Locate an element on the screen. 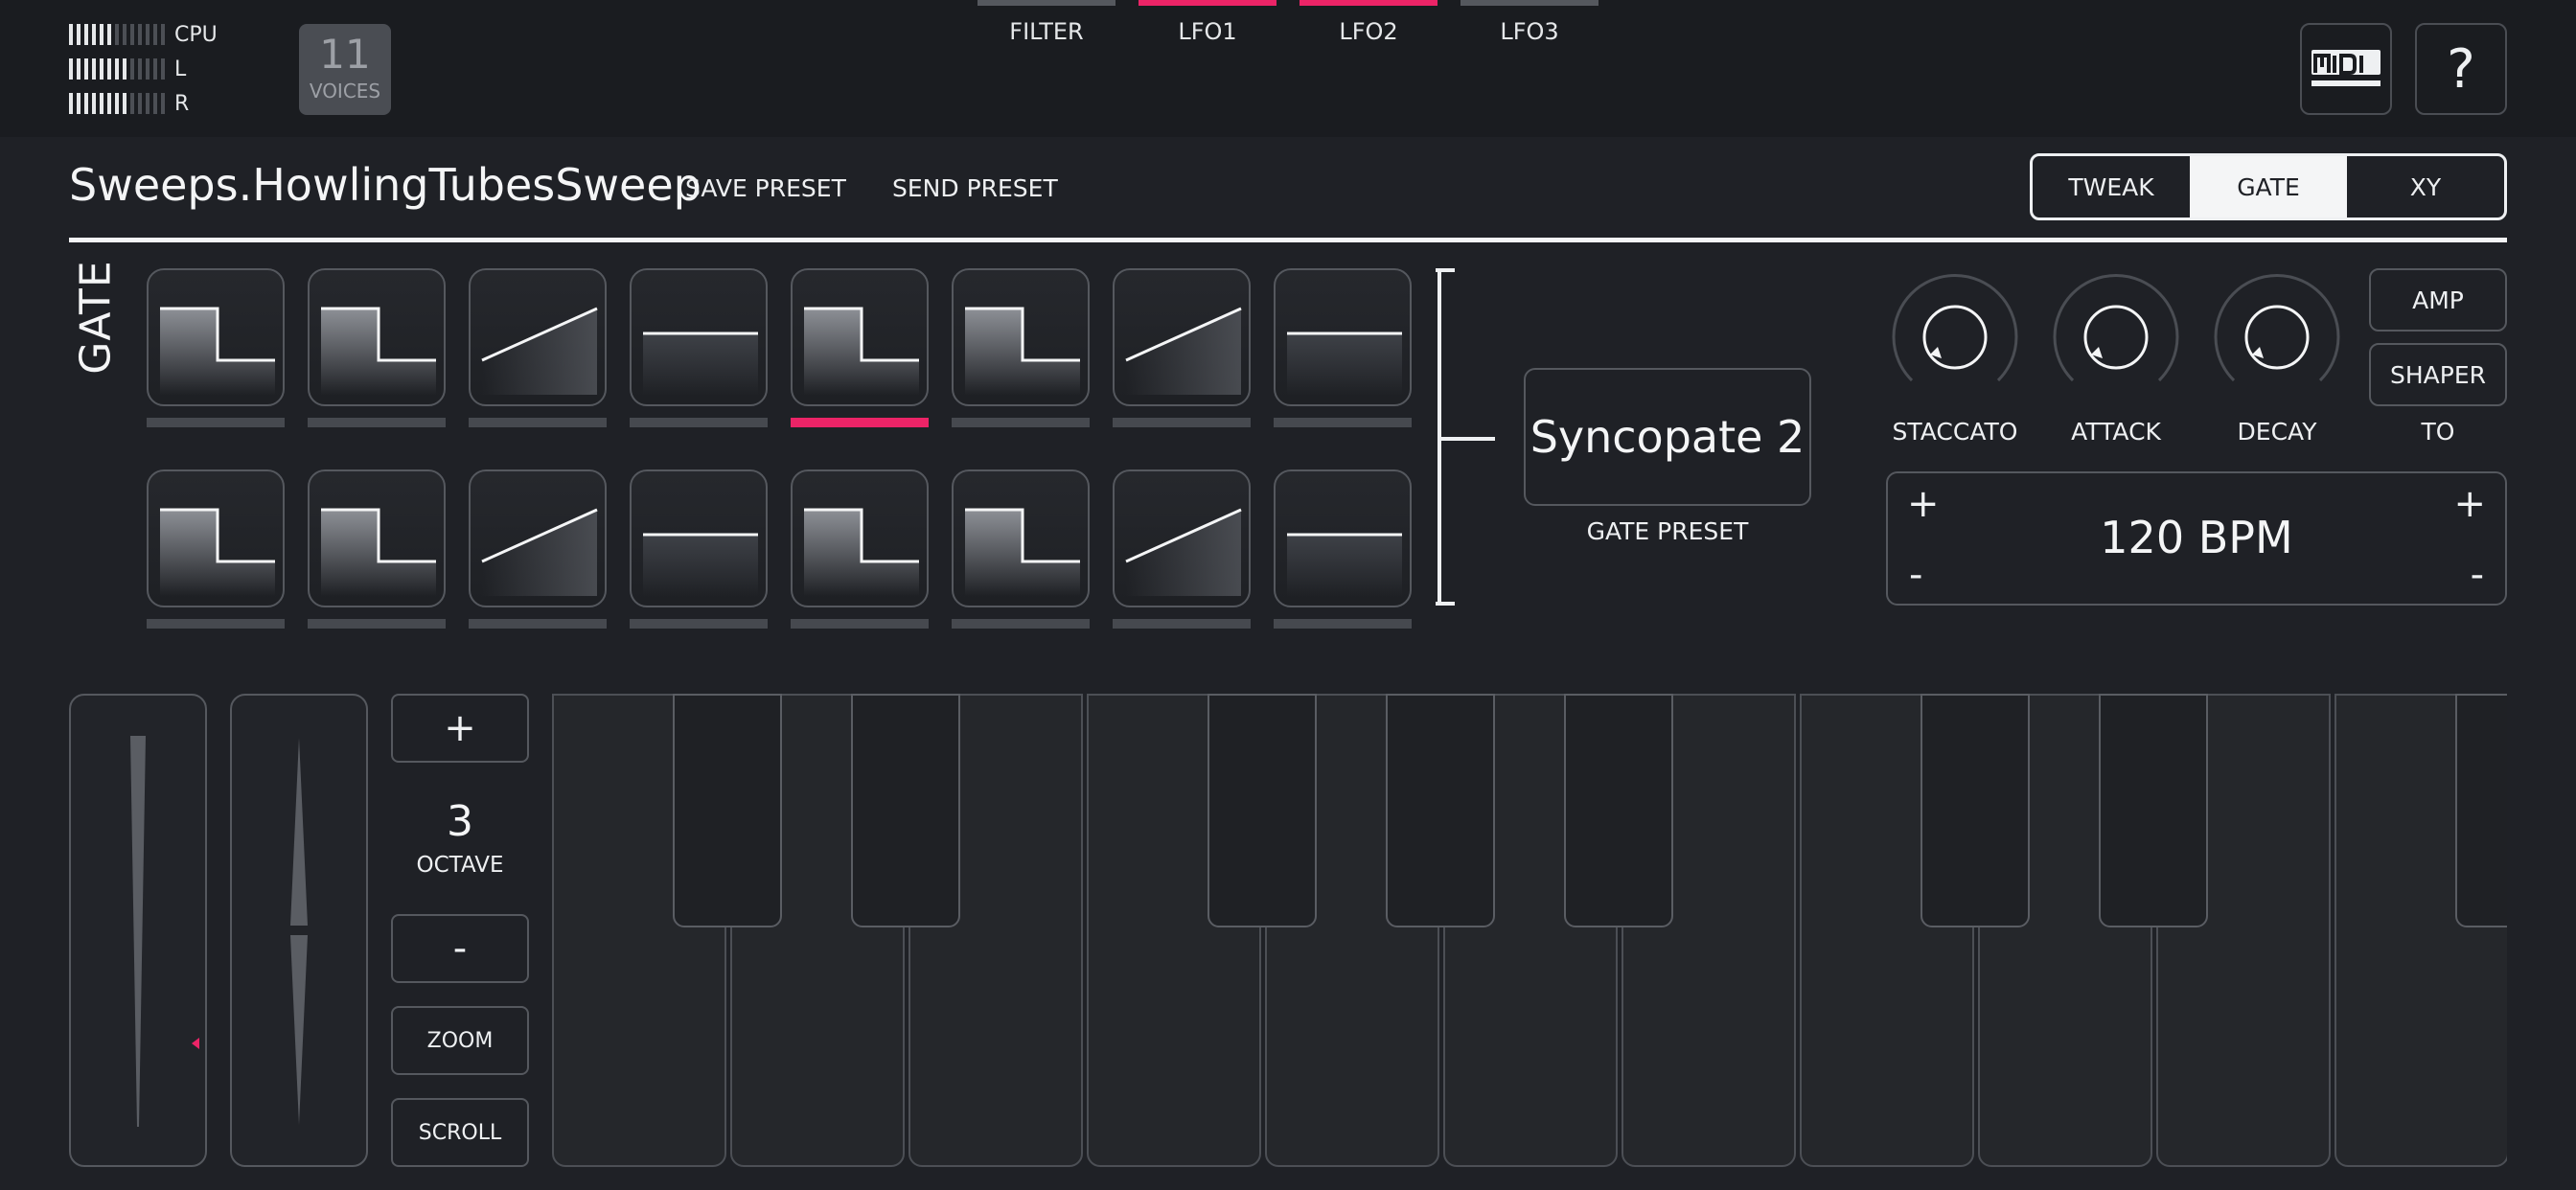 This screenshot has height=1190, width=2576. mode-xy: XY is located at coordinates (2425, 187).